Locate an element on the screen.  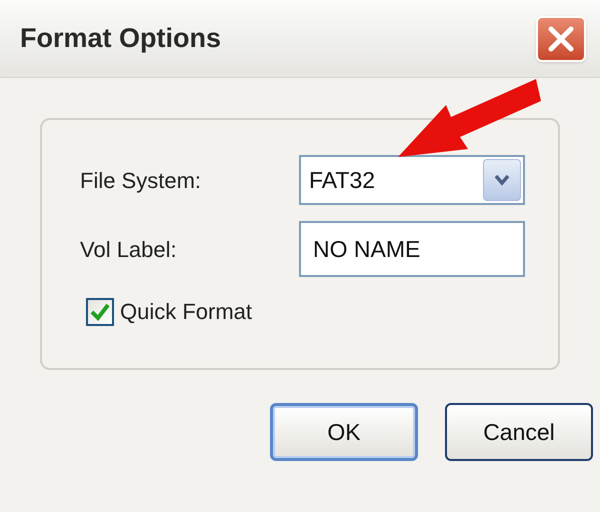
dropdown-button is located at coordinates (502, 180).